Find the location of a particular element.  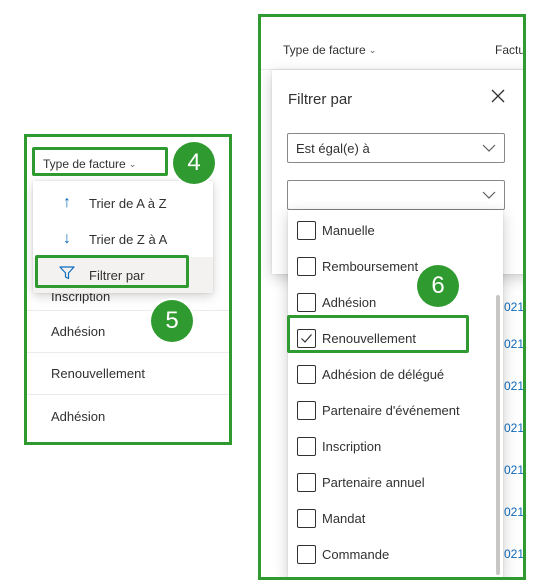

option-label: Adhésion de délégué is located at coordinates (383, 374).